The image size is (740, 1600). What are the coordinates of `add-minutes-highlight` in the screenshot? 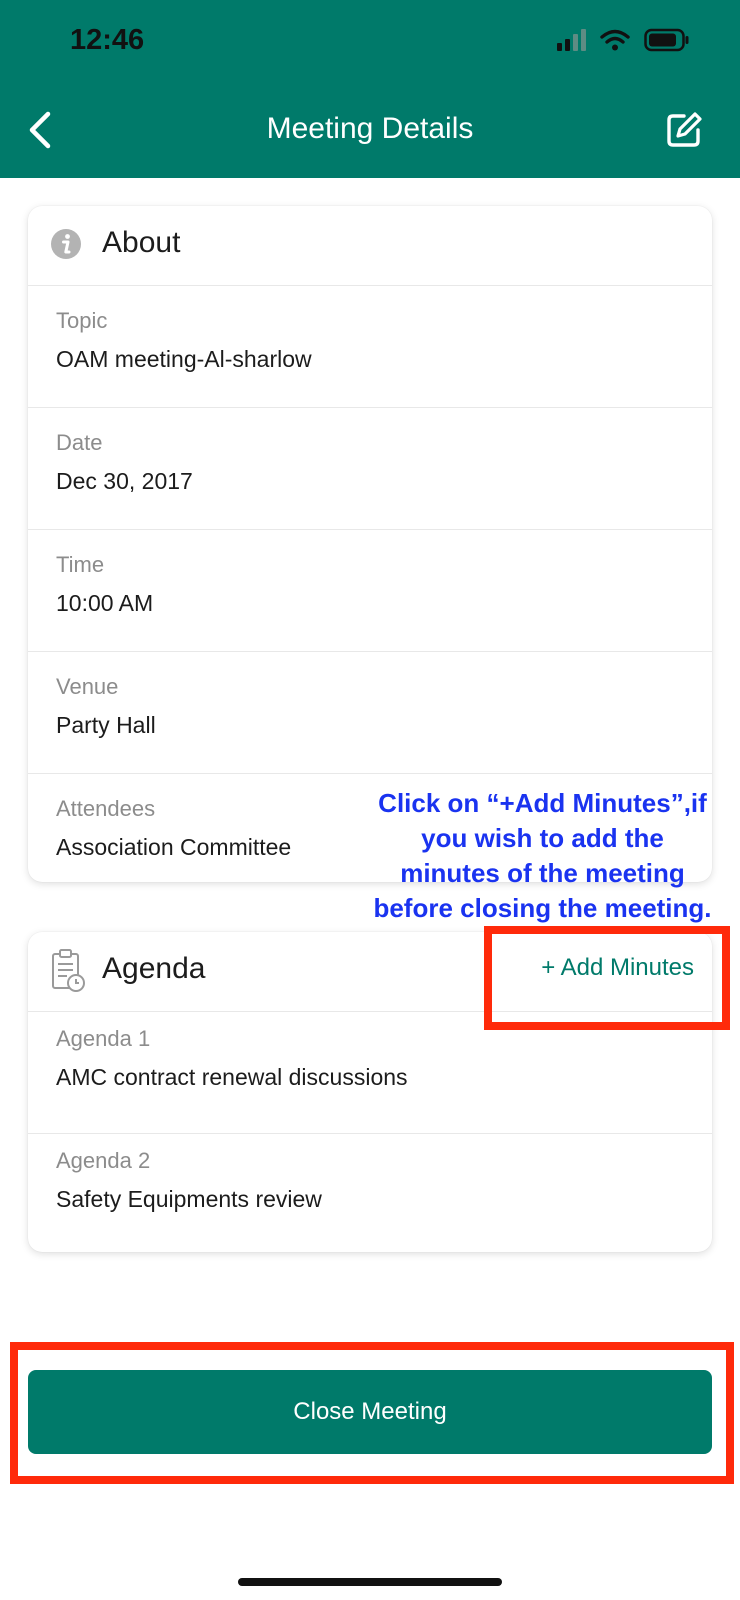 It's located at (607, 978).